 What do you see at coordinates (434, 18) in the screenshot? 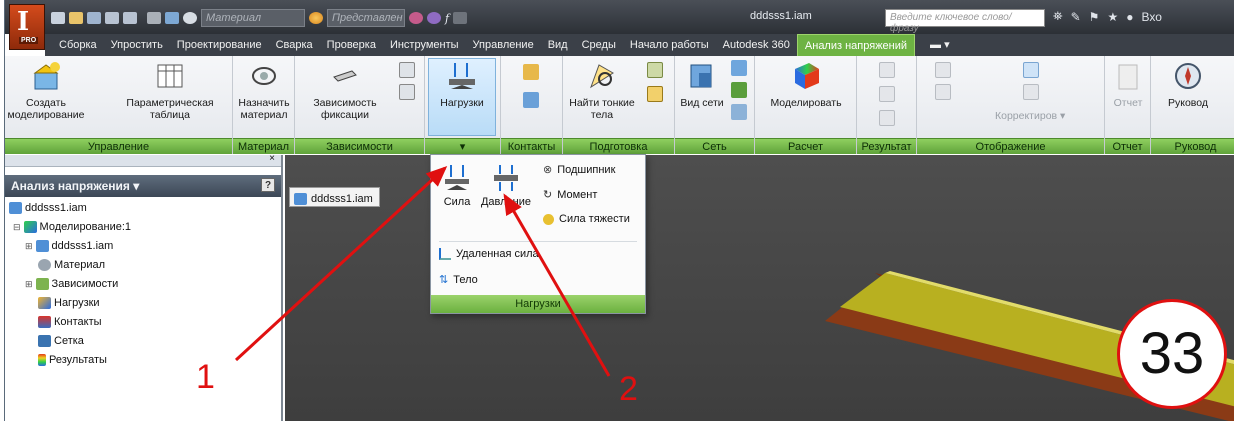
I see `adjust-appearance-icon` at bounding box center [434, 18].